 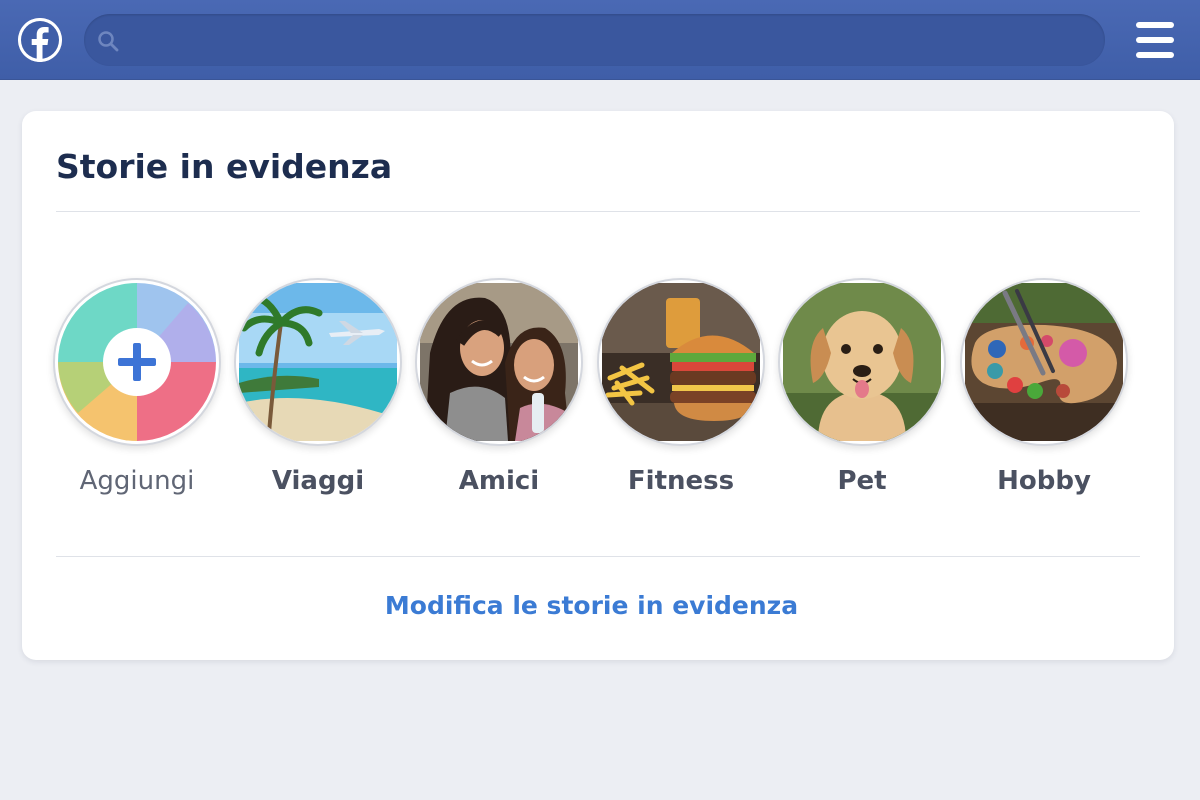 I want to click on add-plus-icon, so click(x=137, y=362).